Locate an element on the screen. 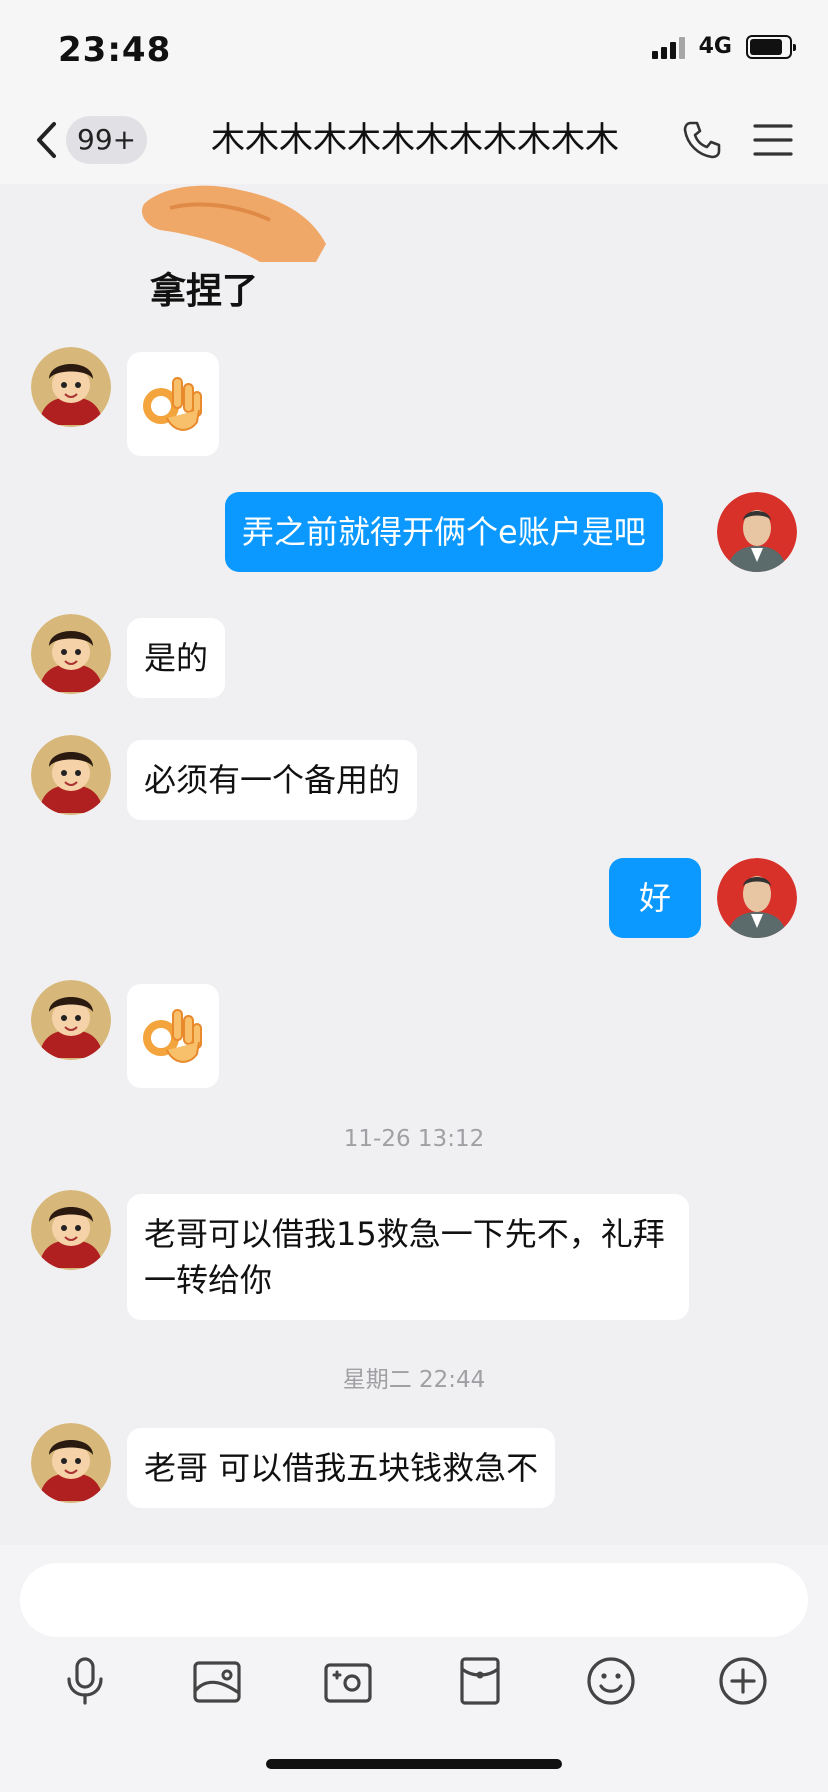  camera-icon is located at coordinates (348, 1681).